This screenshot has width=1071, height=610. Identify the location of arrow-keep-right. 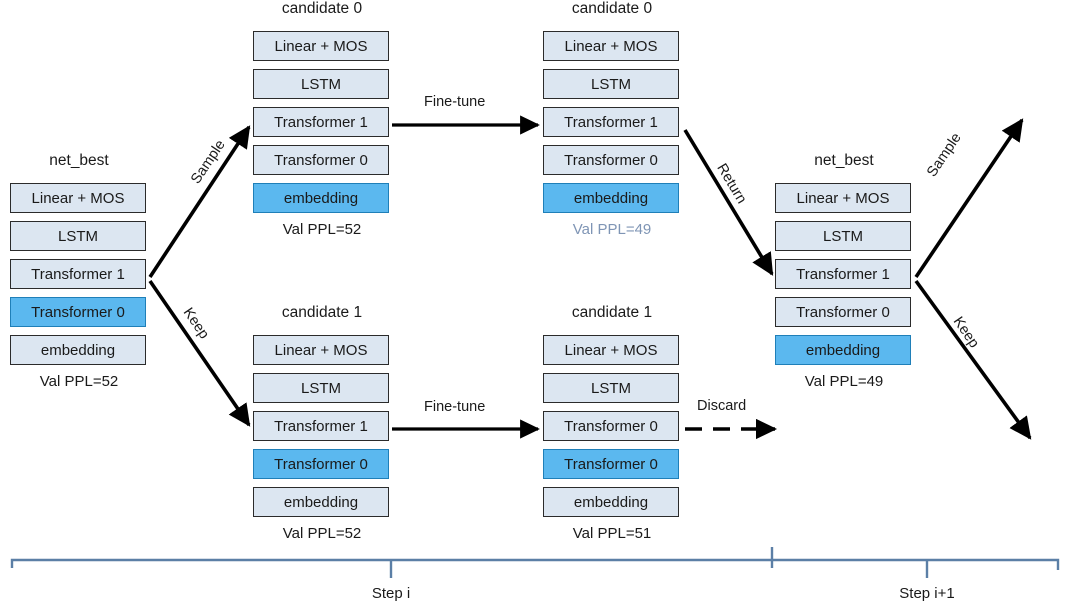
(973, 359).